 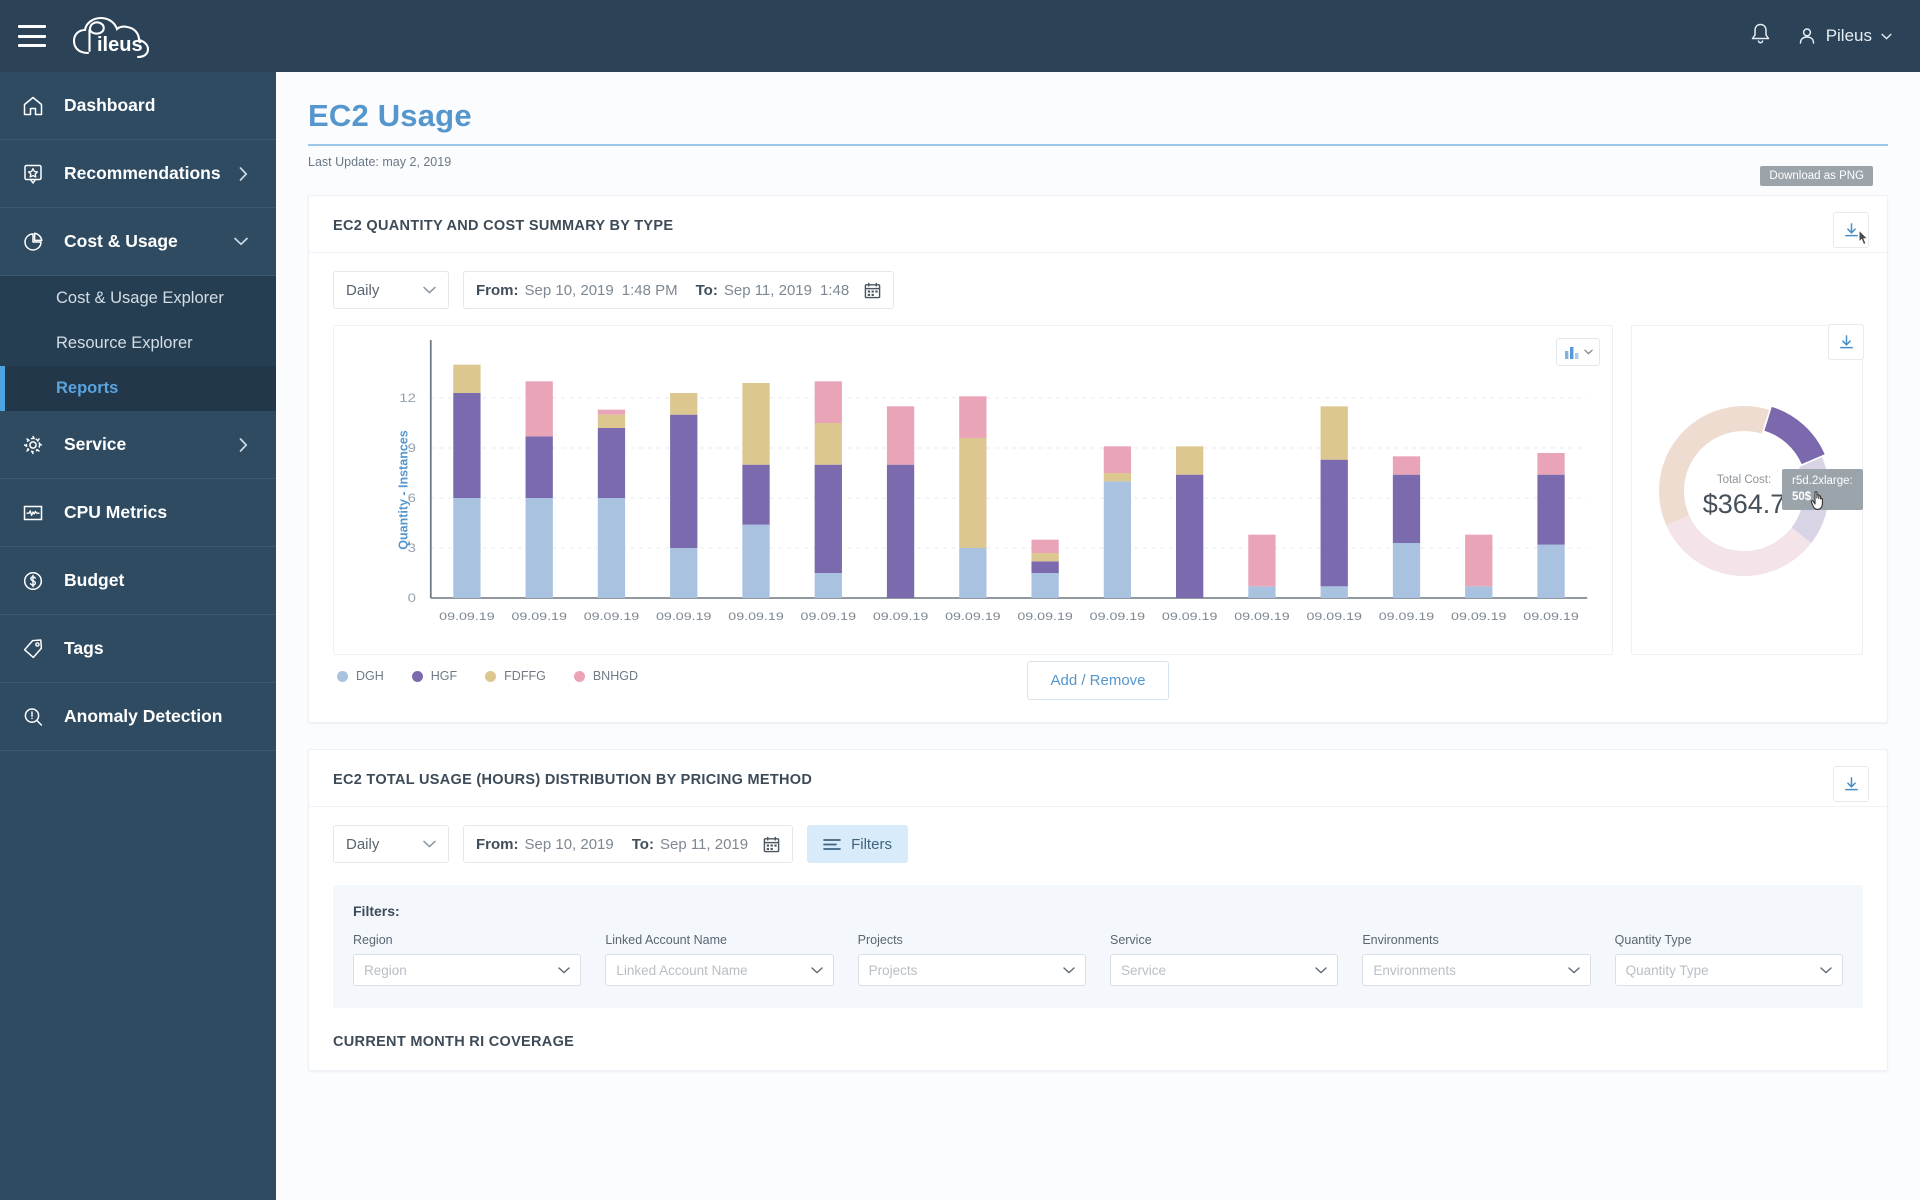 I want to click on sidebar-item-cost-and-usage: Cost & Usage, so click(x=138, y=242).